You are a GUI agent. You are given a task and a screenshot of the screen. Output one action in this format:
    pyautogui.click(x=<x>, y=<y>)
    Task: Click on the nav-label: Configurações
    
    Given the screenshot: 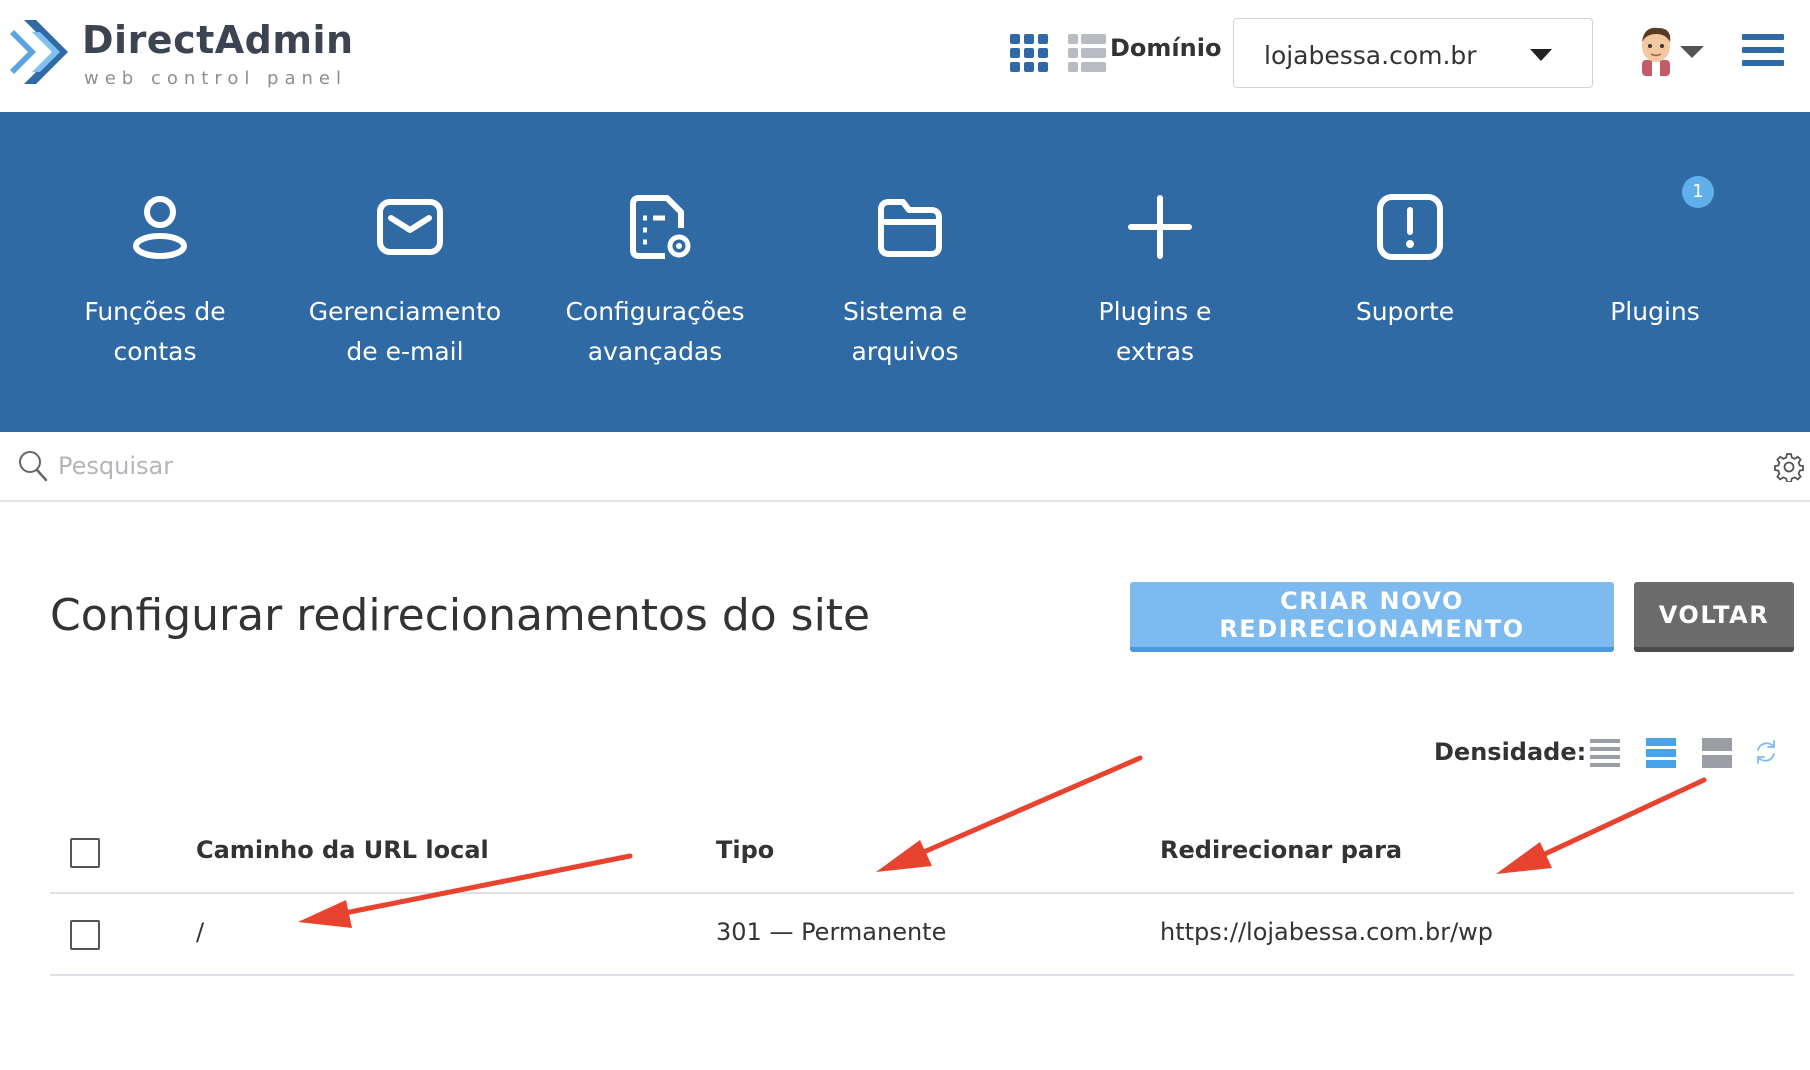 What is the action you would take?
    pyautogui.click(x=655, y=311)
    